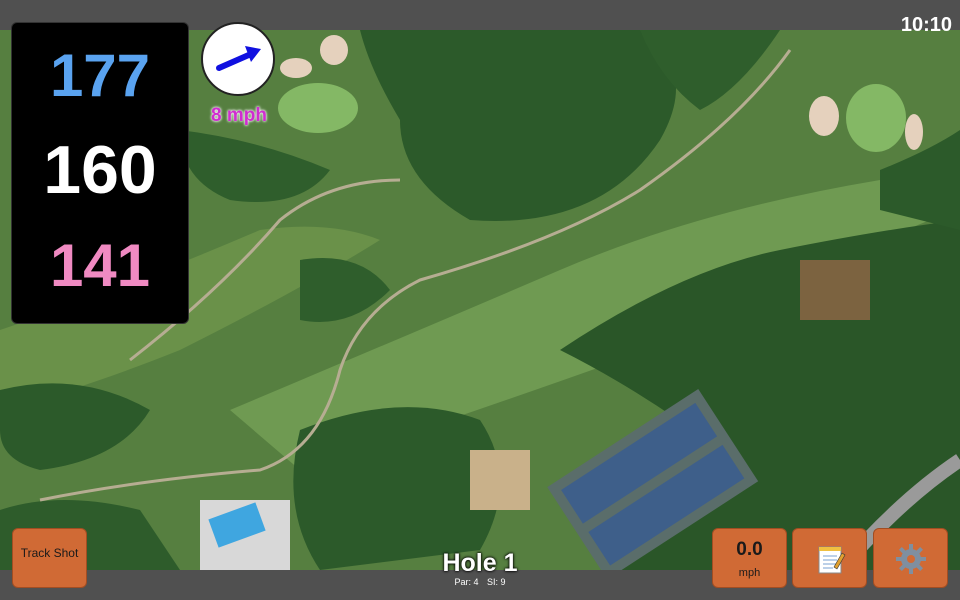  I want to click on speed-button: 0.0 mph, so click(749, 558).